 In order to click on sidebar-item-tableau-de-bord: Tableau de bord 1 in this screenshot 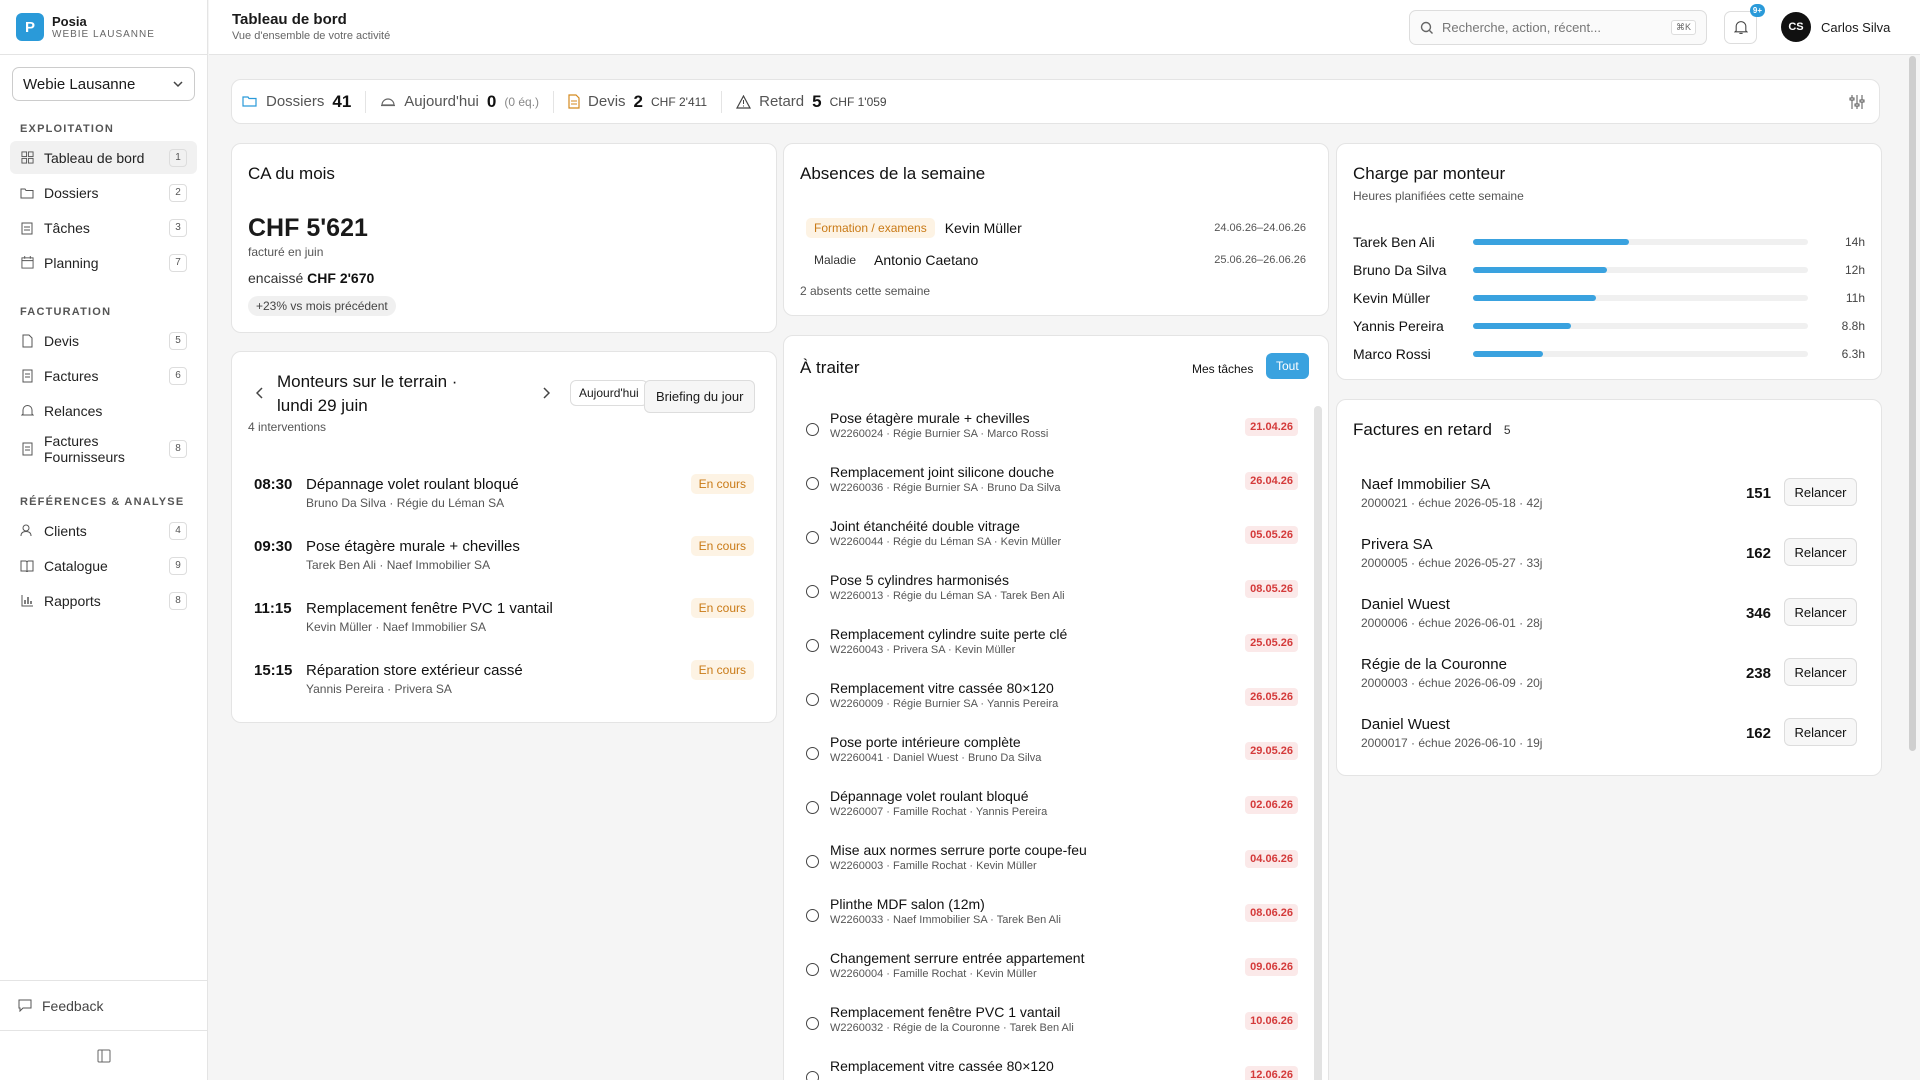, I will do `click(103, 157)`.